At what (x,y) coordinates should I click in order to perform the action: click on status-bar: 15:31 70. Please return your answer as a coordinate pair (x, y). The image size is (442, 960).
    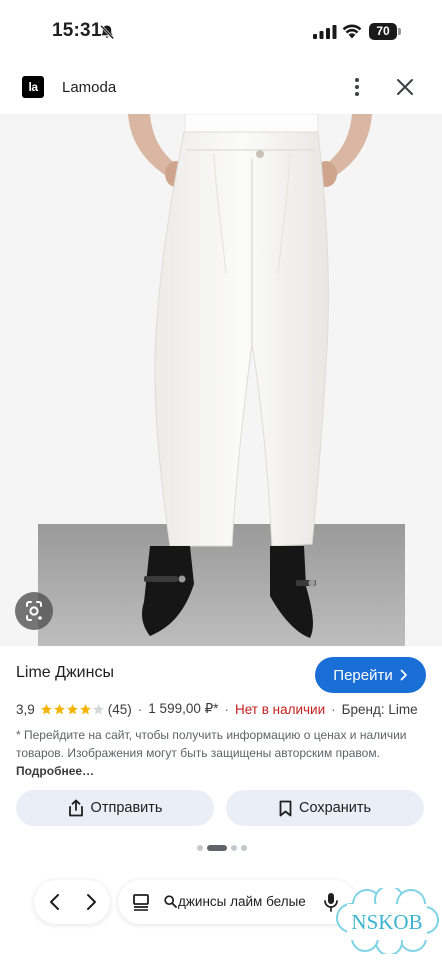
    Looking at the image, I should click on (221, 31).